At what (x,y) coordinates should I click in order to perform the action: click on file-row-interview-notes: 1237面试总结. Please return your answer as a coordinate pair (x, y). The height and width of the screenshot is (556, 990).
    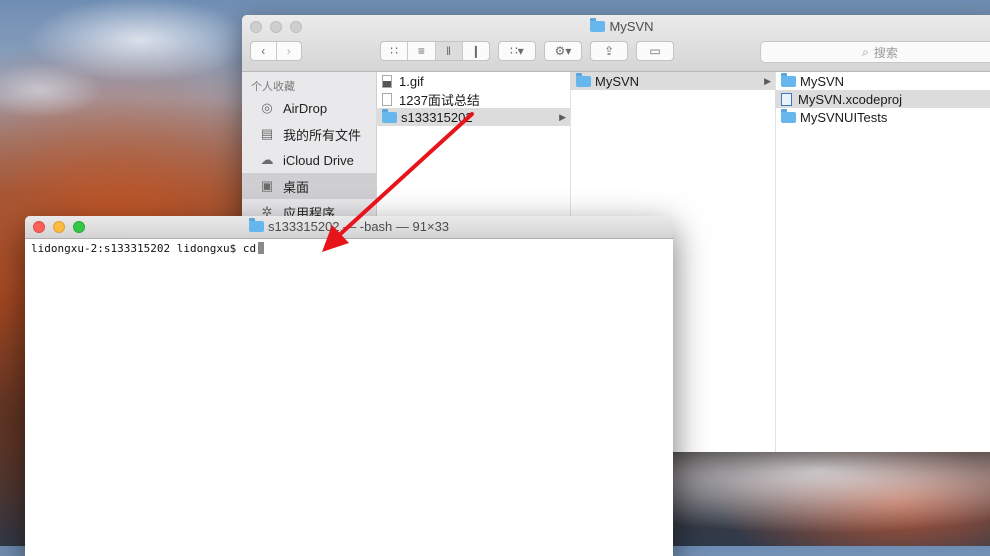
    Looking at the image, I should click on (473, 99).